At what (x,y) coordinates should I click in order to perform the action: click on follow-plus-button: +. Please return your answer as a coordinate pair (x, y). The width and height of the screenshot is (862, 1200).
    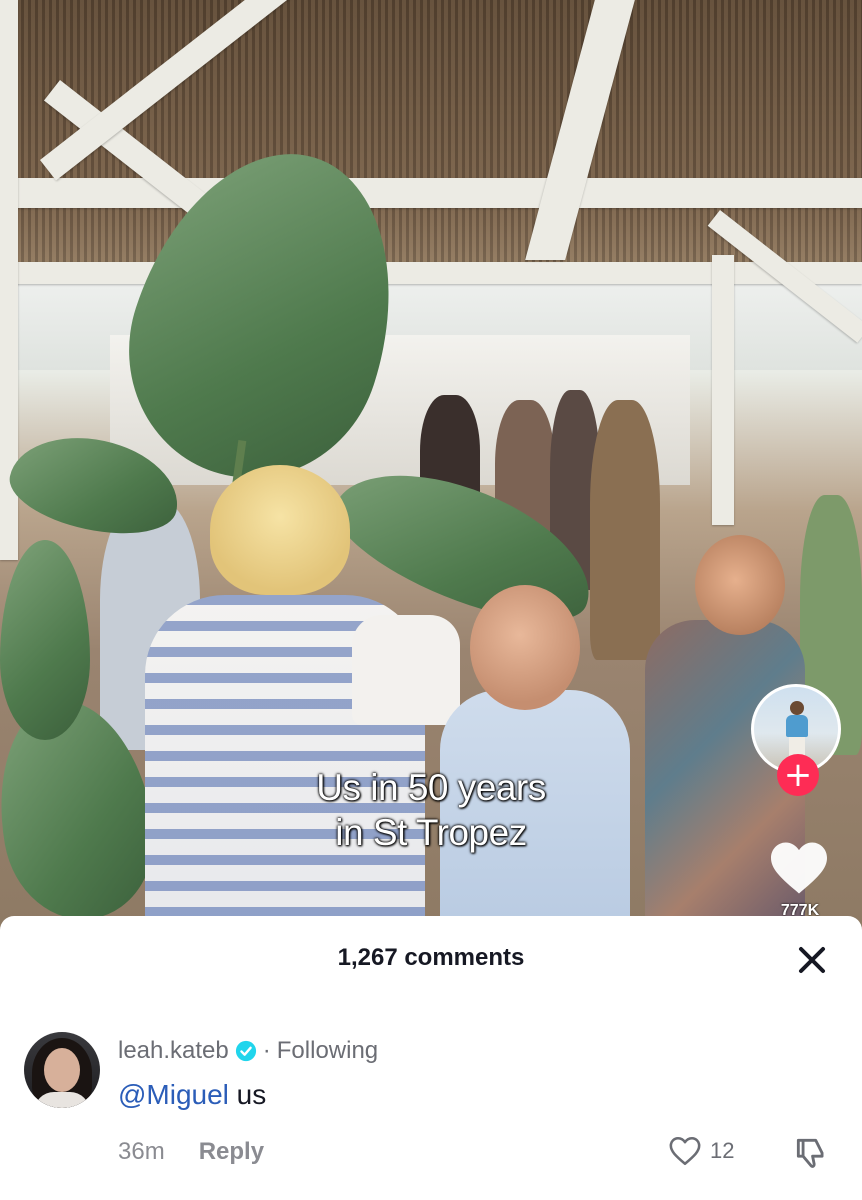
    Looking at the image, I should click on (798, 775).